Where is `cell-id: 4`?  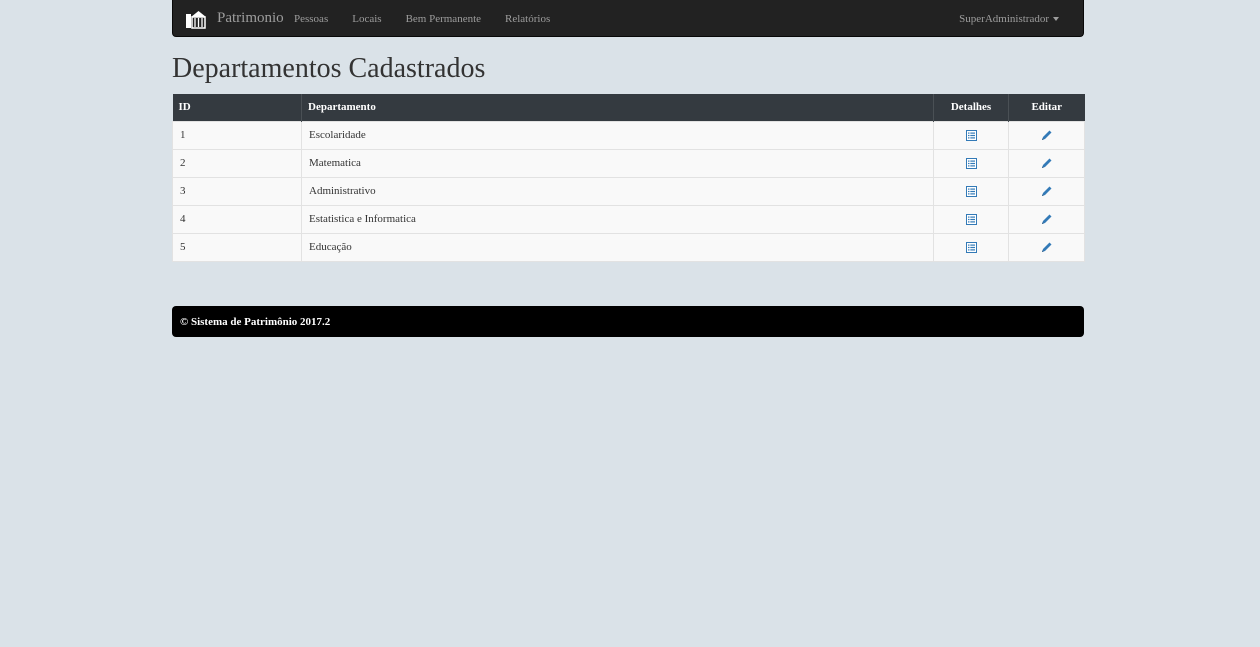
cell-id: 4 is located at coordinates (237, 218).